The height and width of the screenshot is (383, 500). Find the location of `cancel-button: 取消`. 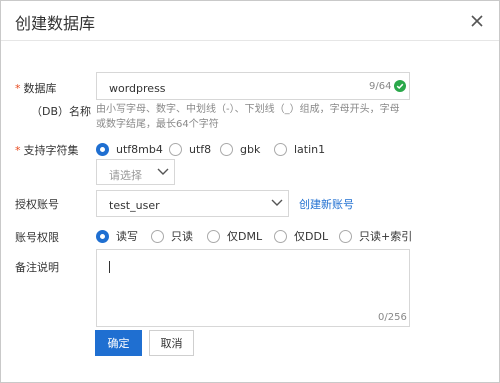

cancel-button: 取消 is located at coordinates (171, 343).